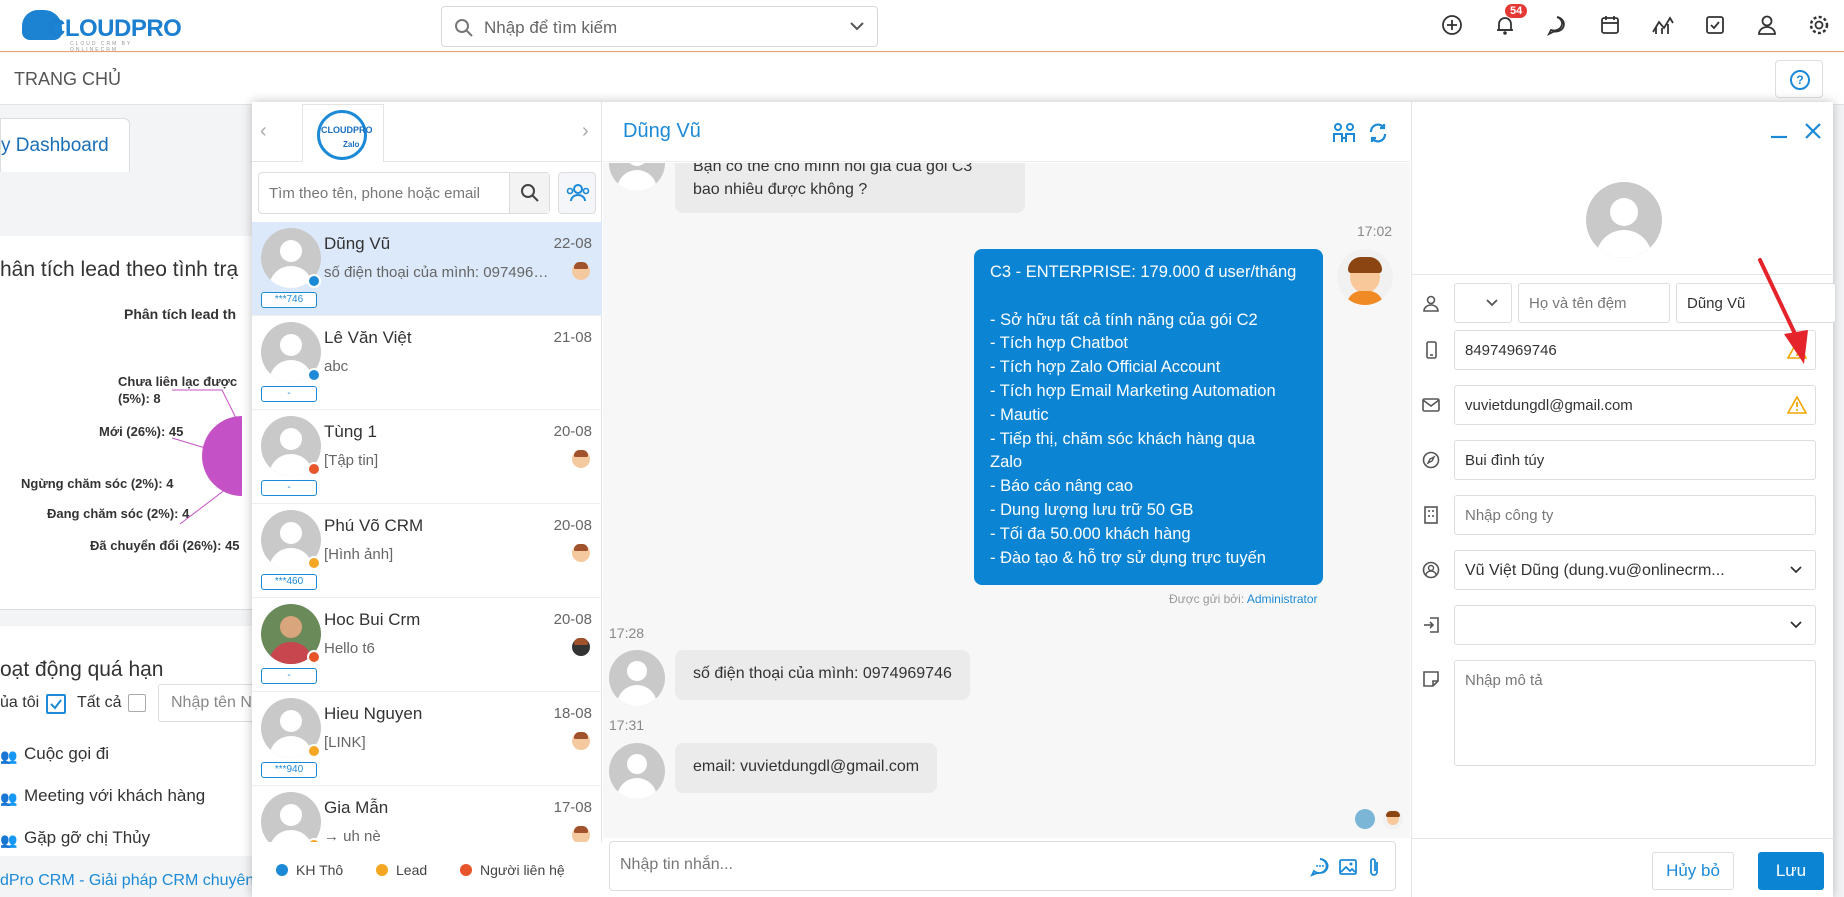 The height and width of the screenshot is (897, 1844). I want to click on group-filter-button, so click(577, 193).